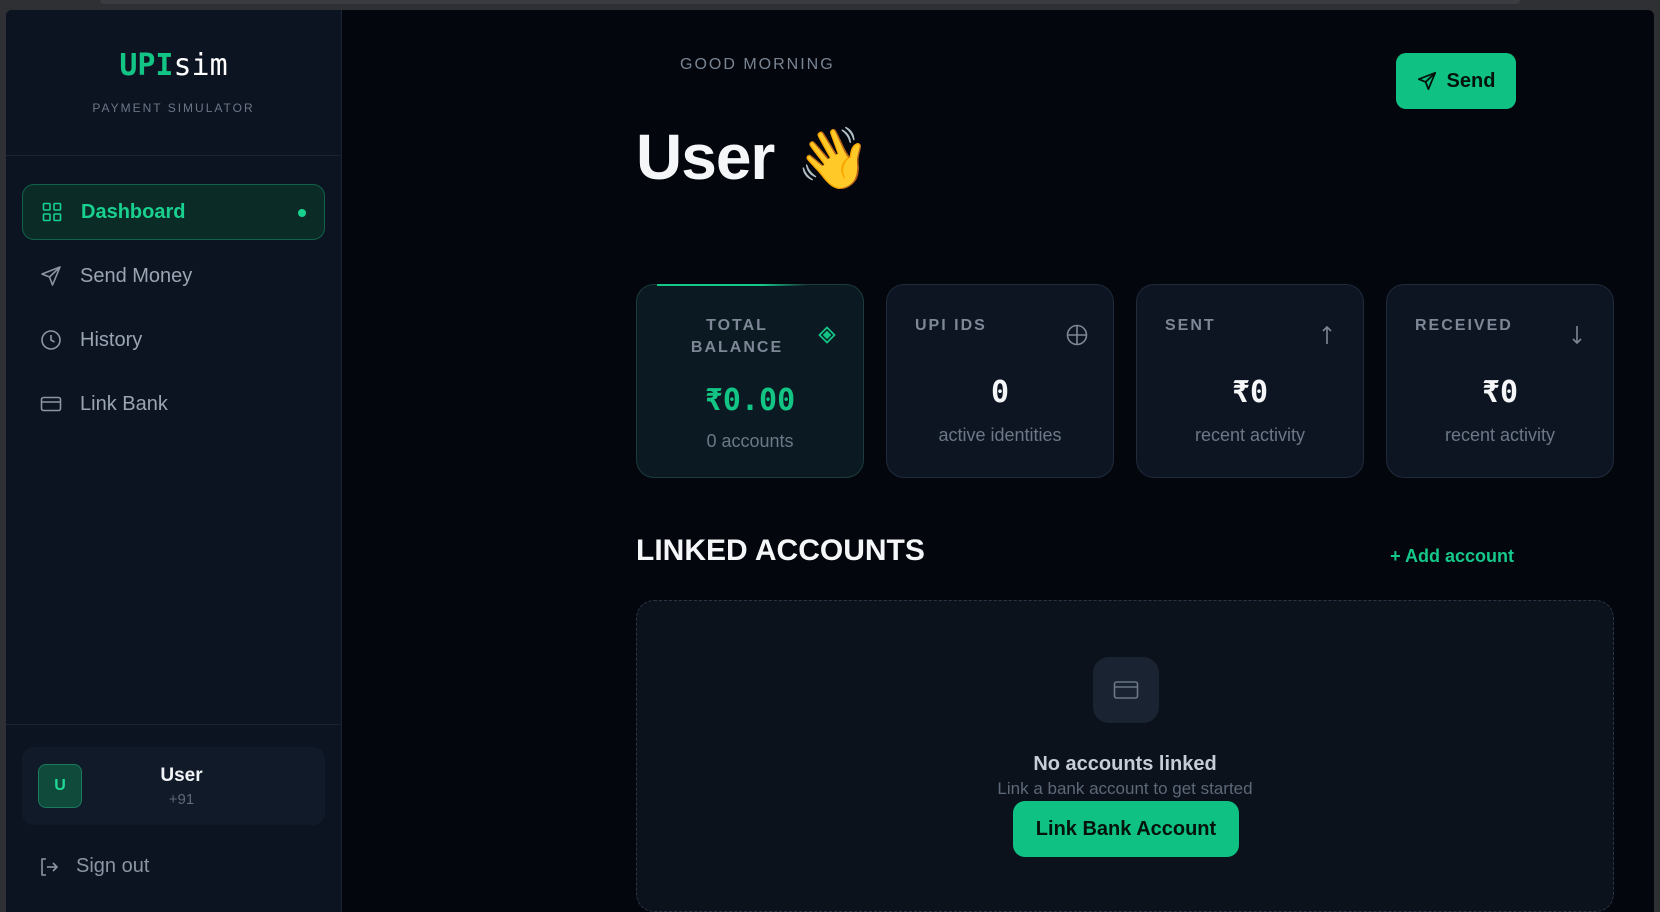 This screenshot has width=1660, height=912. What do you see at coordinates (705, 157) in the screenshot?
I see `user-display-name: User` at bounding box center [705, 157].